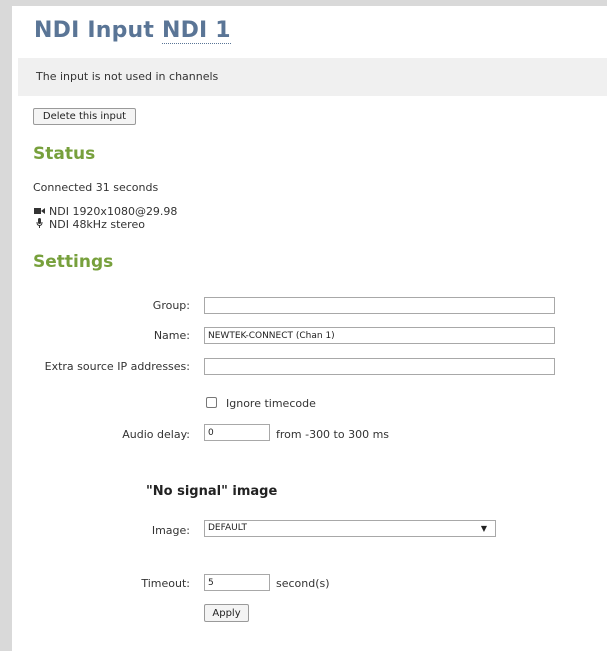 The image size is (607, 651). Describe the element at coordinates (73, 262) in the screenshot. I see `settings-heading: Settings` at that location.